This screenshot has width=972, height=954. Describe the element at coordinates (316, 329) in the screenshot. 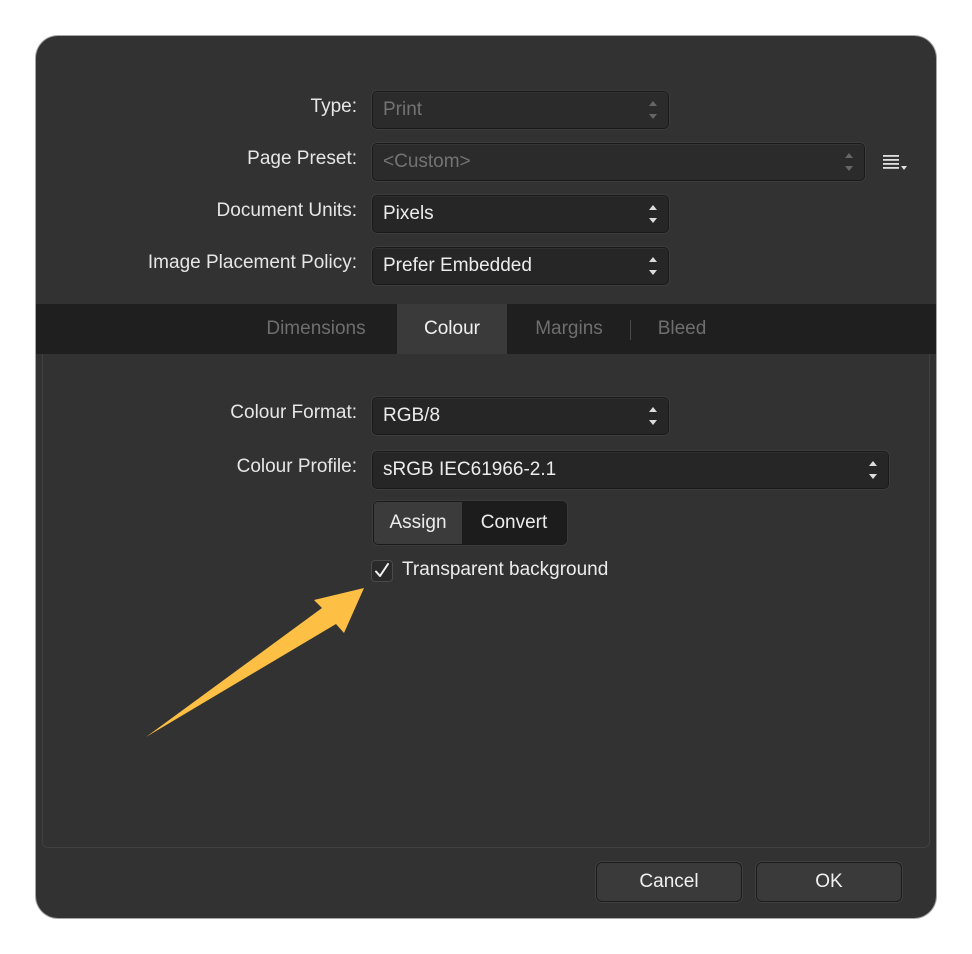

I see `tab-dimensions: Dimensions` at that location.